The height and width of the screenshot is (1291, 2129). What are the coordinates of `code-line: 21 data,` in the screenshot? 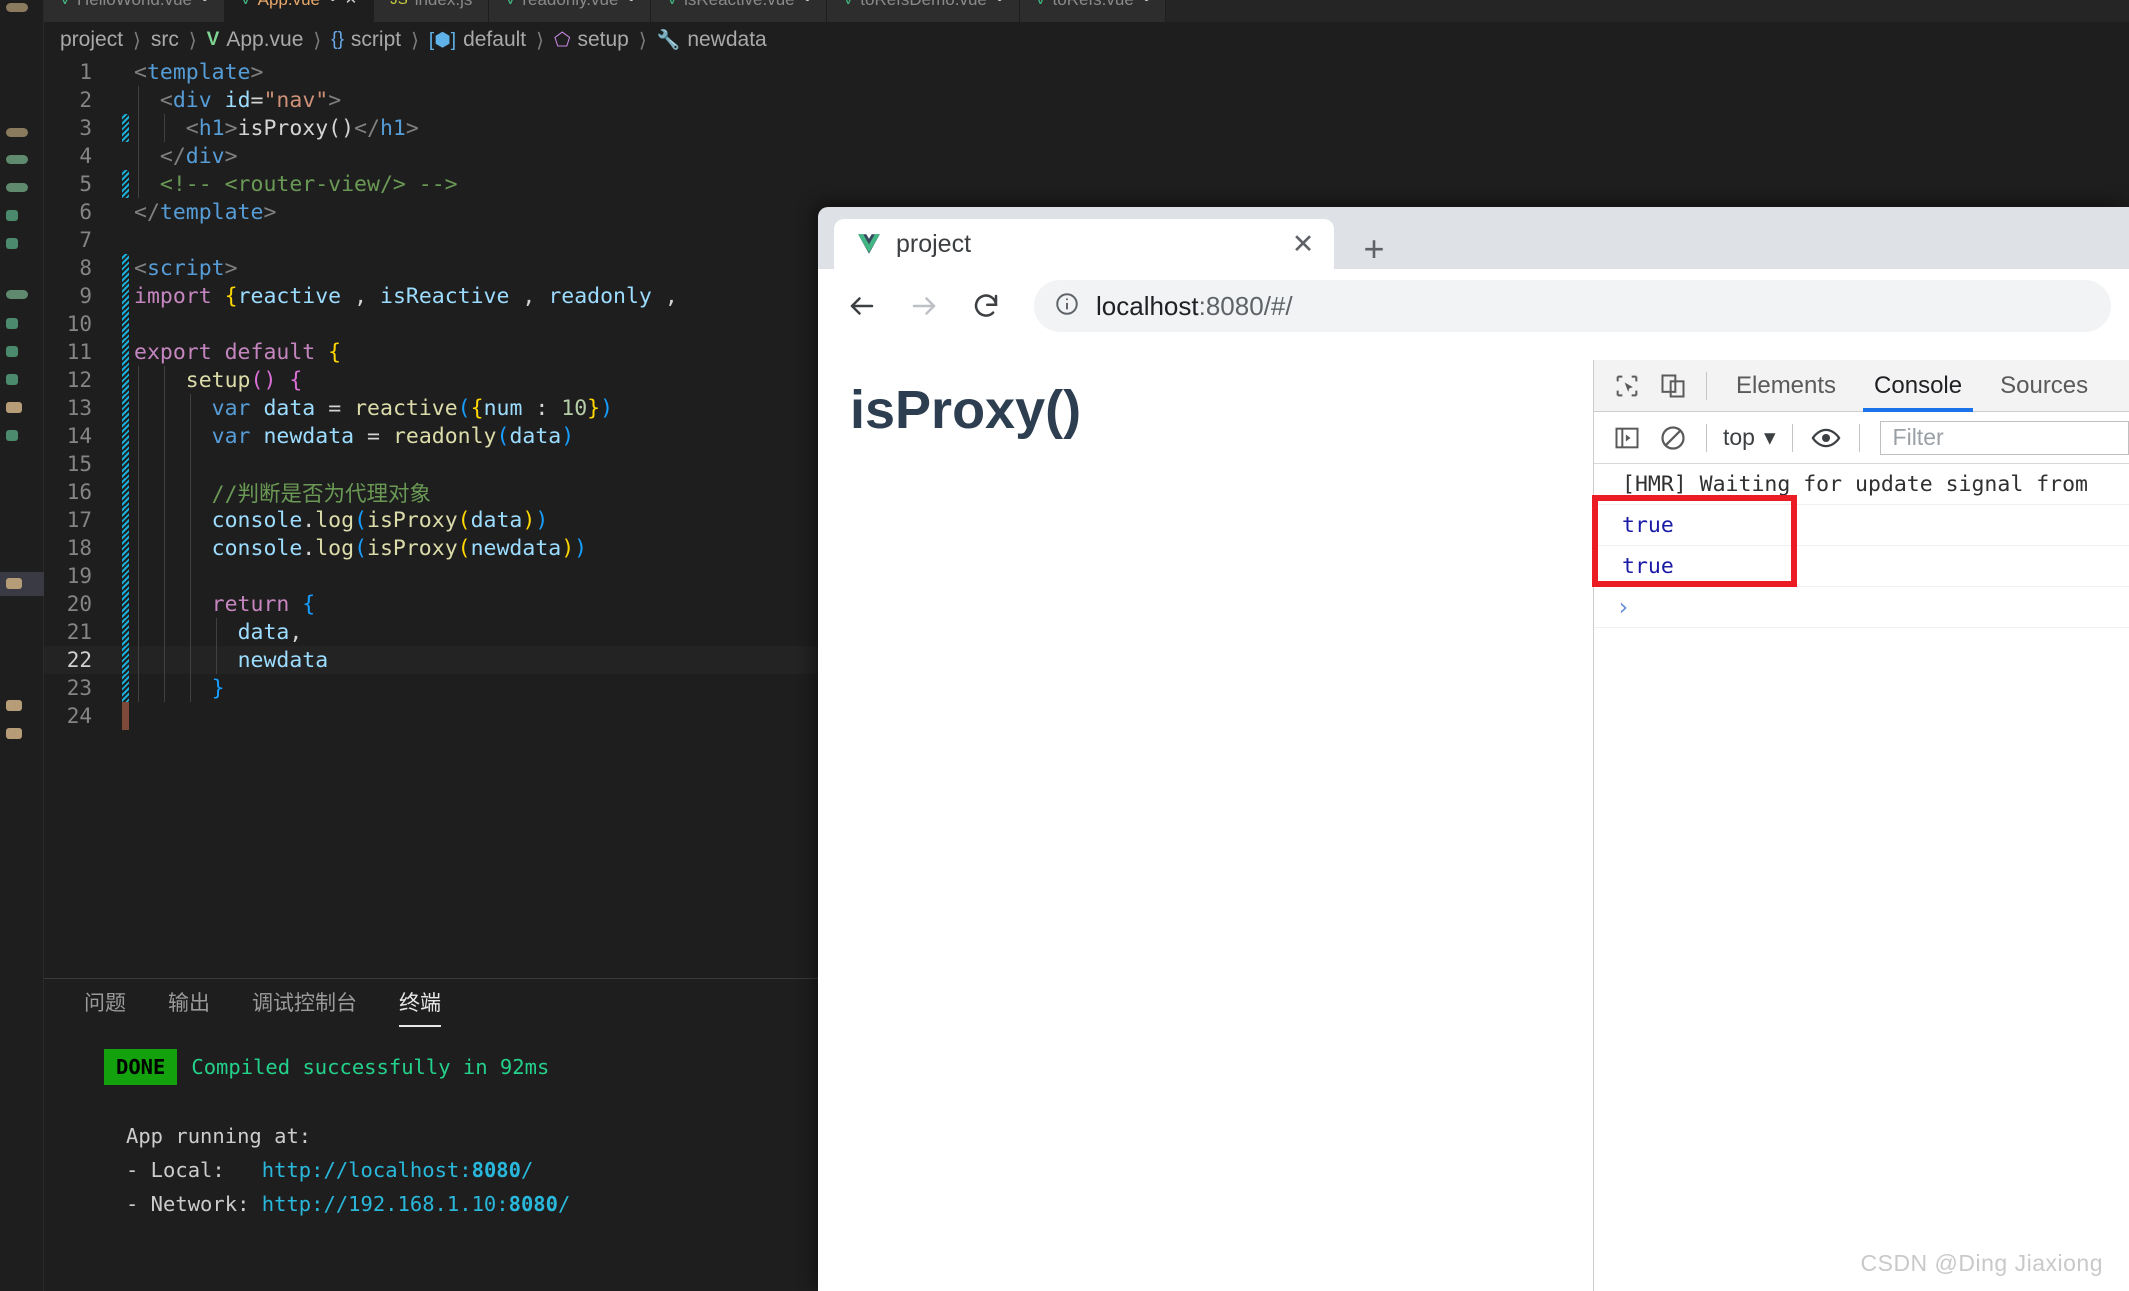 It's located at (431, 632).